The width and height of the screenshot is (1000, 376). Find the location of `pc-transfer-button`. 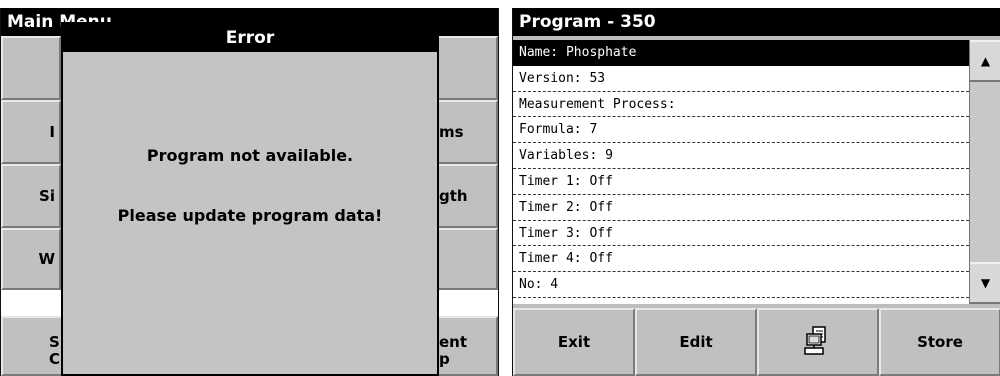

pc-transfer-button is located at coordinates (818, 342).